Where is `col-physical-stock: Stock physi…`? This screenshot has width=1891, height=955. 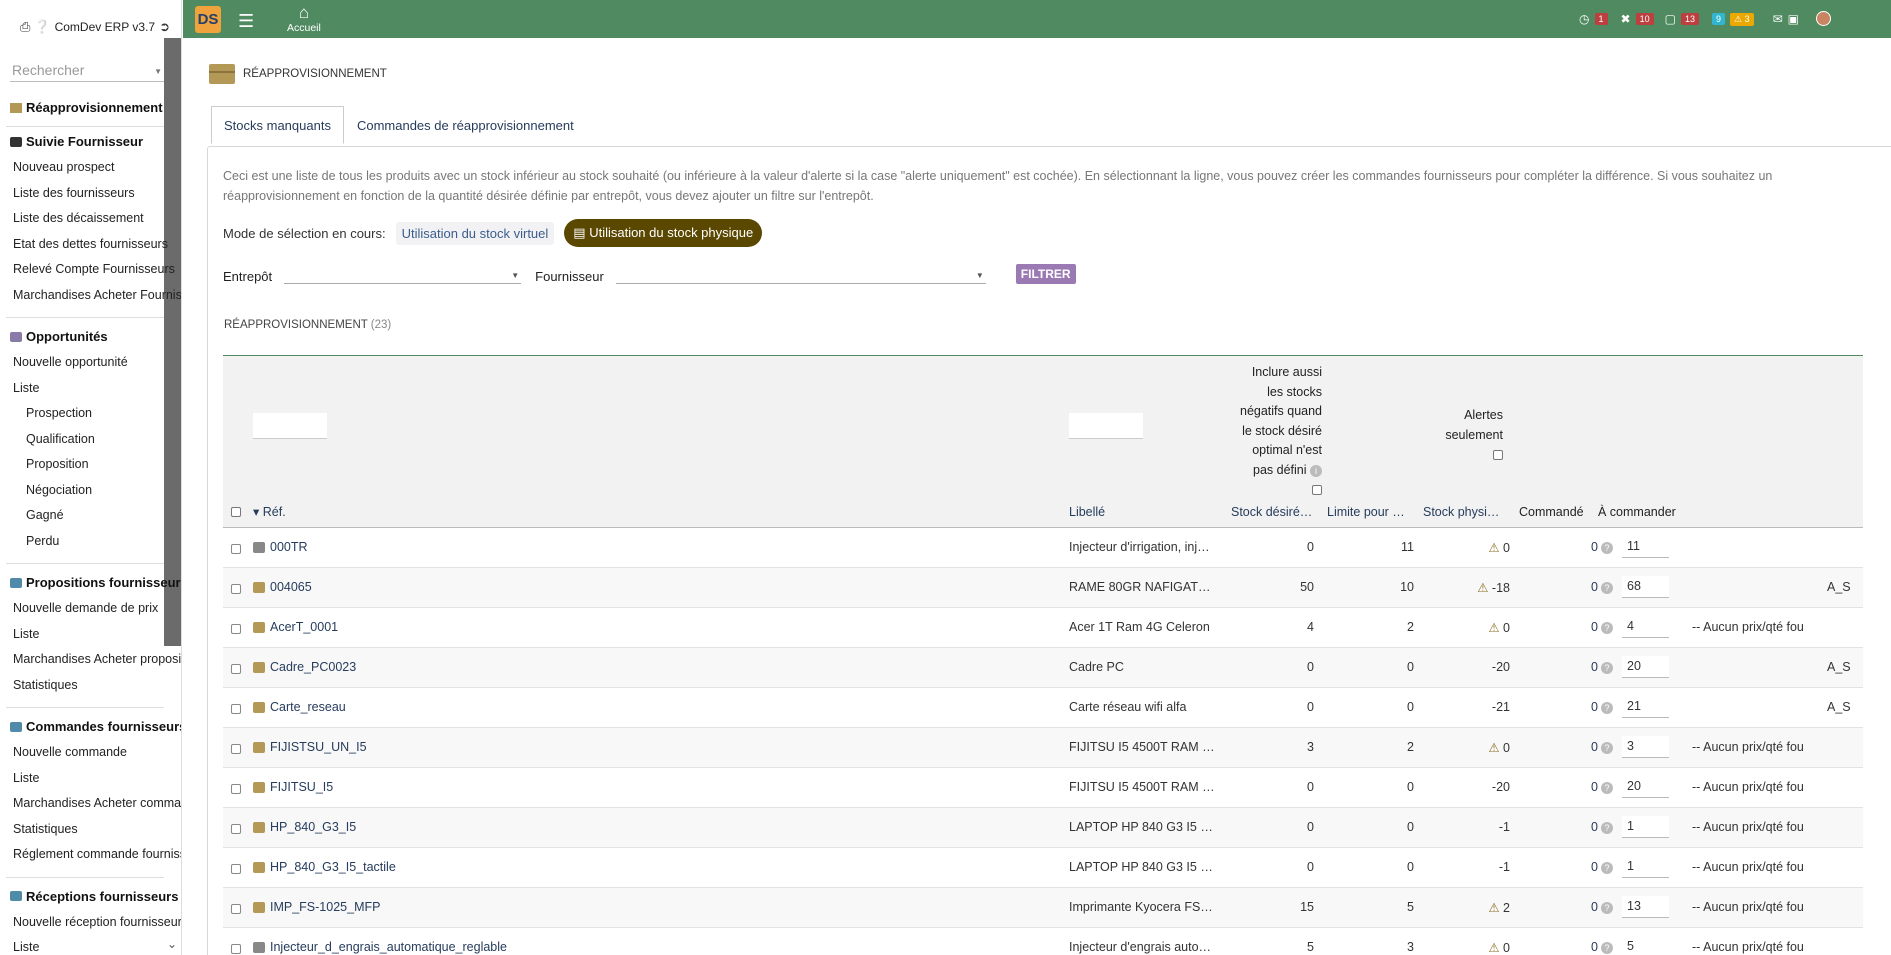 col-physical-stock: Stock physi… is located at coordinates (1461, 512).